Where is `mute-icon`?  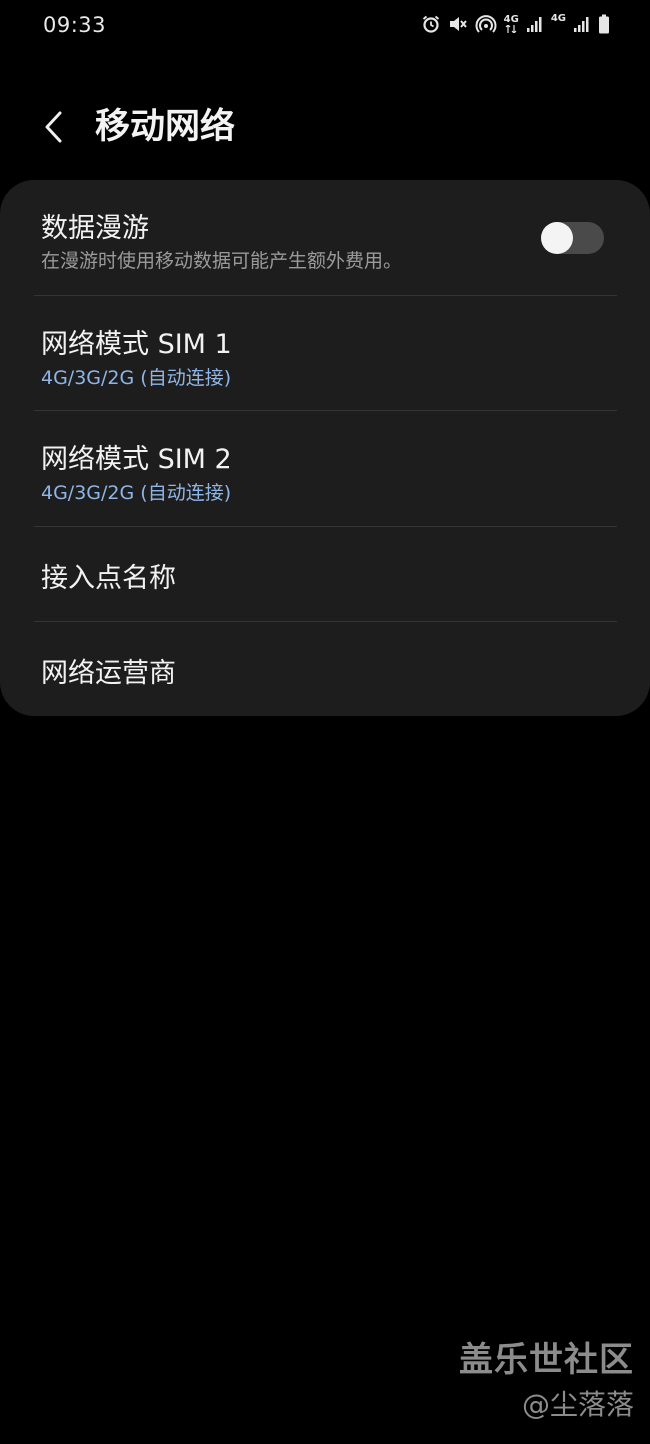
mute-icon is located at coordinates (458, 24).